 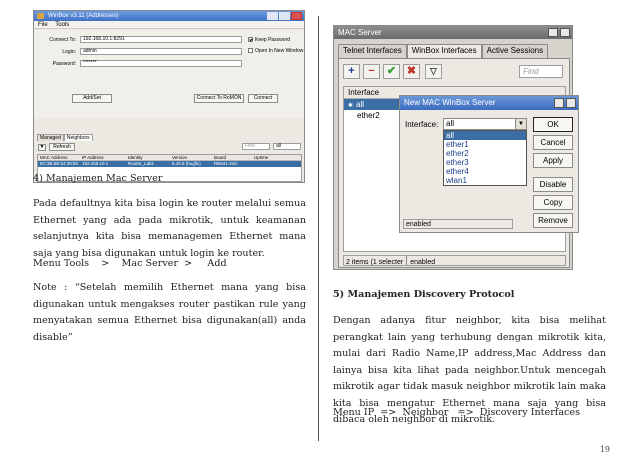 What do you see at coordinates (226, 163) in the screenshot?
I see `cell-board: RB941-2nD` at bounding box center [226, 163].